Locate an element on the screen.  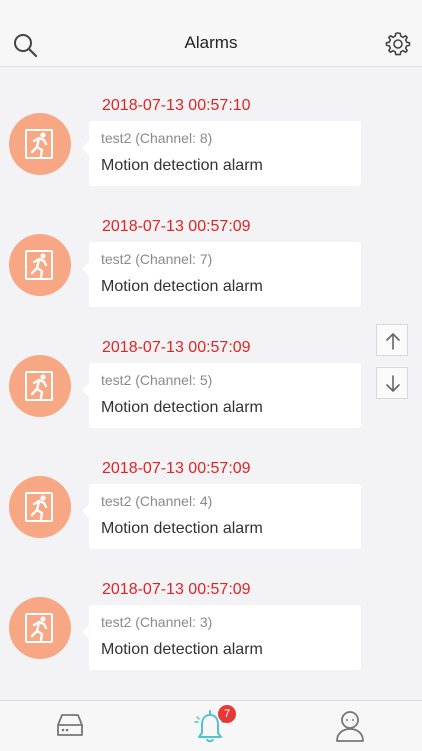
arrow-down-icon is located at coordinates (393, 383).